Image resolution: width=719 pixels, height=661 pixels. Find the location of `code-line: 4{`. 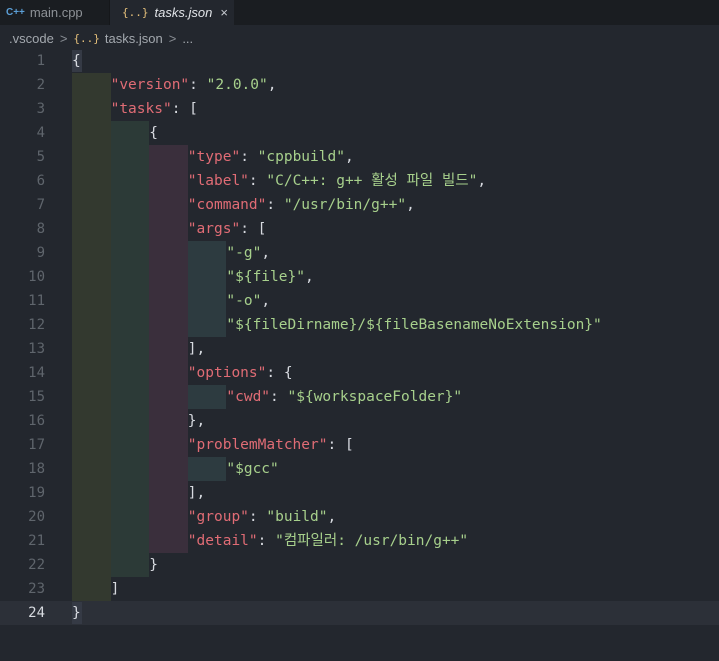

code-line: 4{ is located at coordinates (359, 133).